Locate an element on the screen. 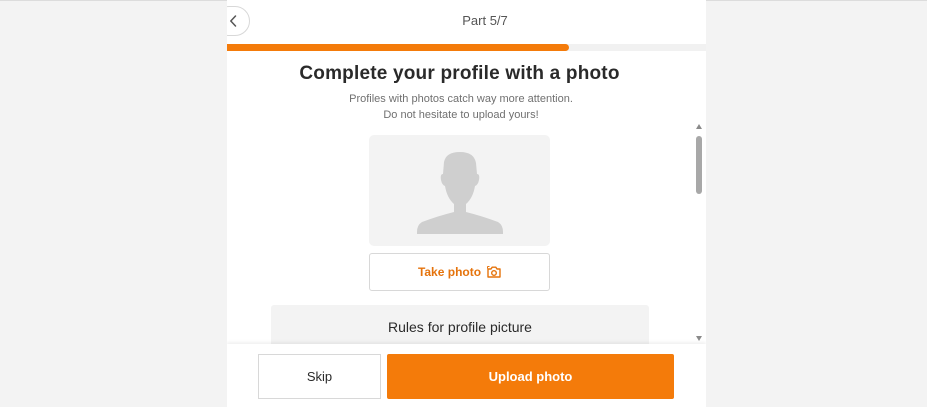 The width and height of the screenshot is (927, 407). take-photo-button: Take photo is located at coordinates (459, 272).